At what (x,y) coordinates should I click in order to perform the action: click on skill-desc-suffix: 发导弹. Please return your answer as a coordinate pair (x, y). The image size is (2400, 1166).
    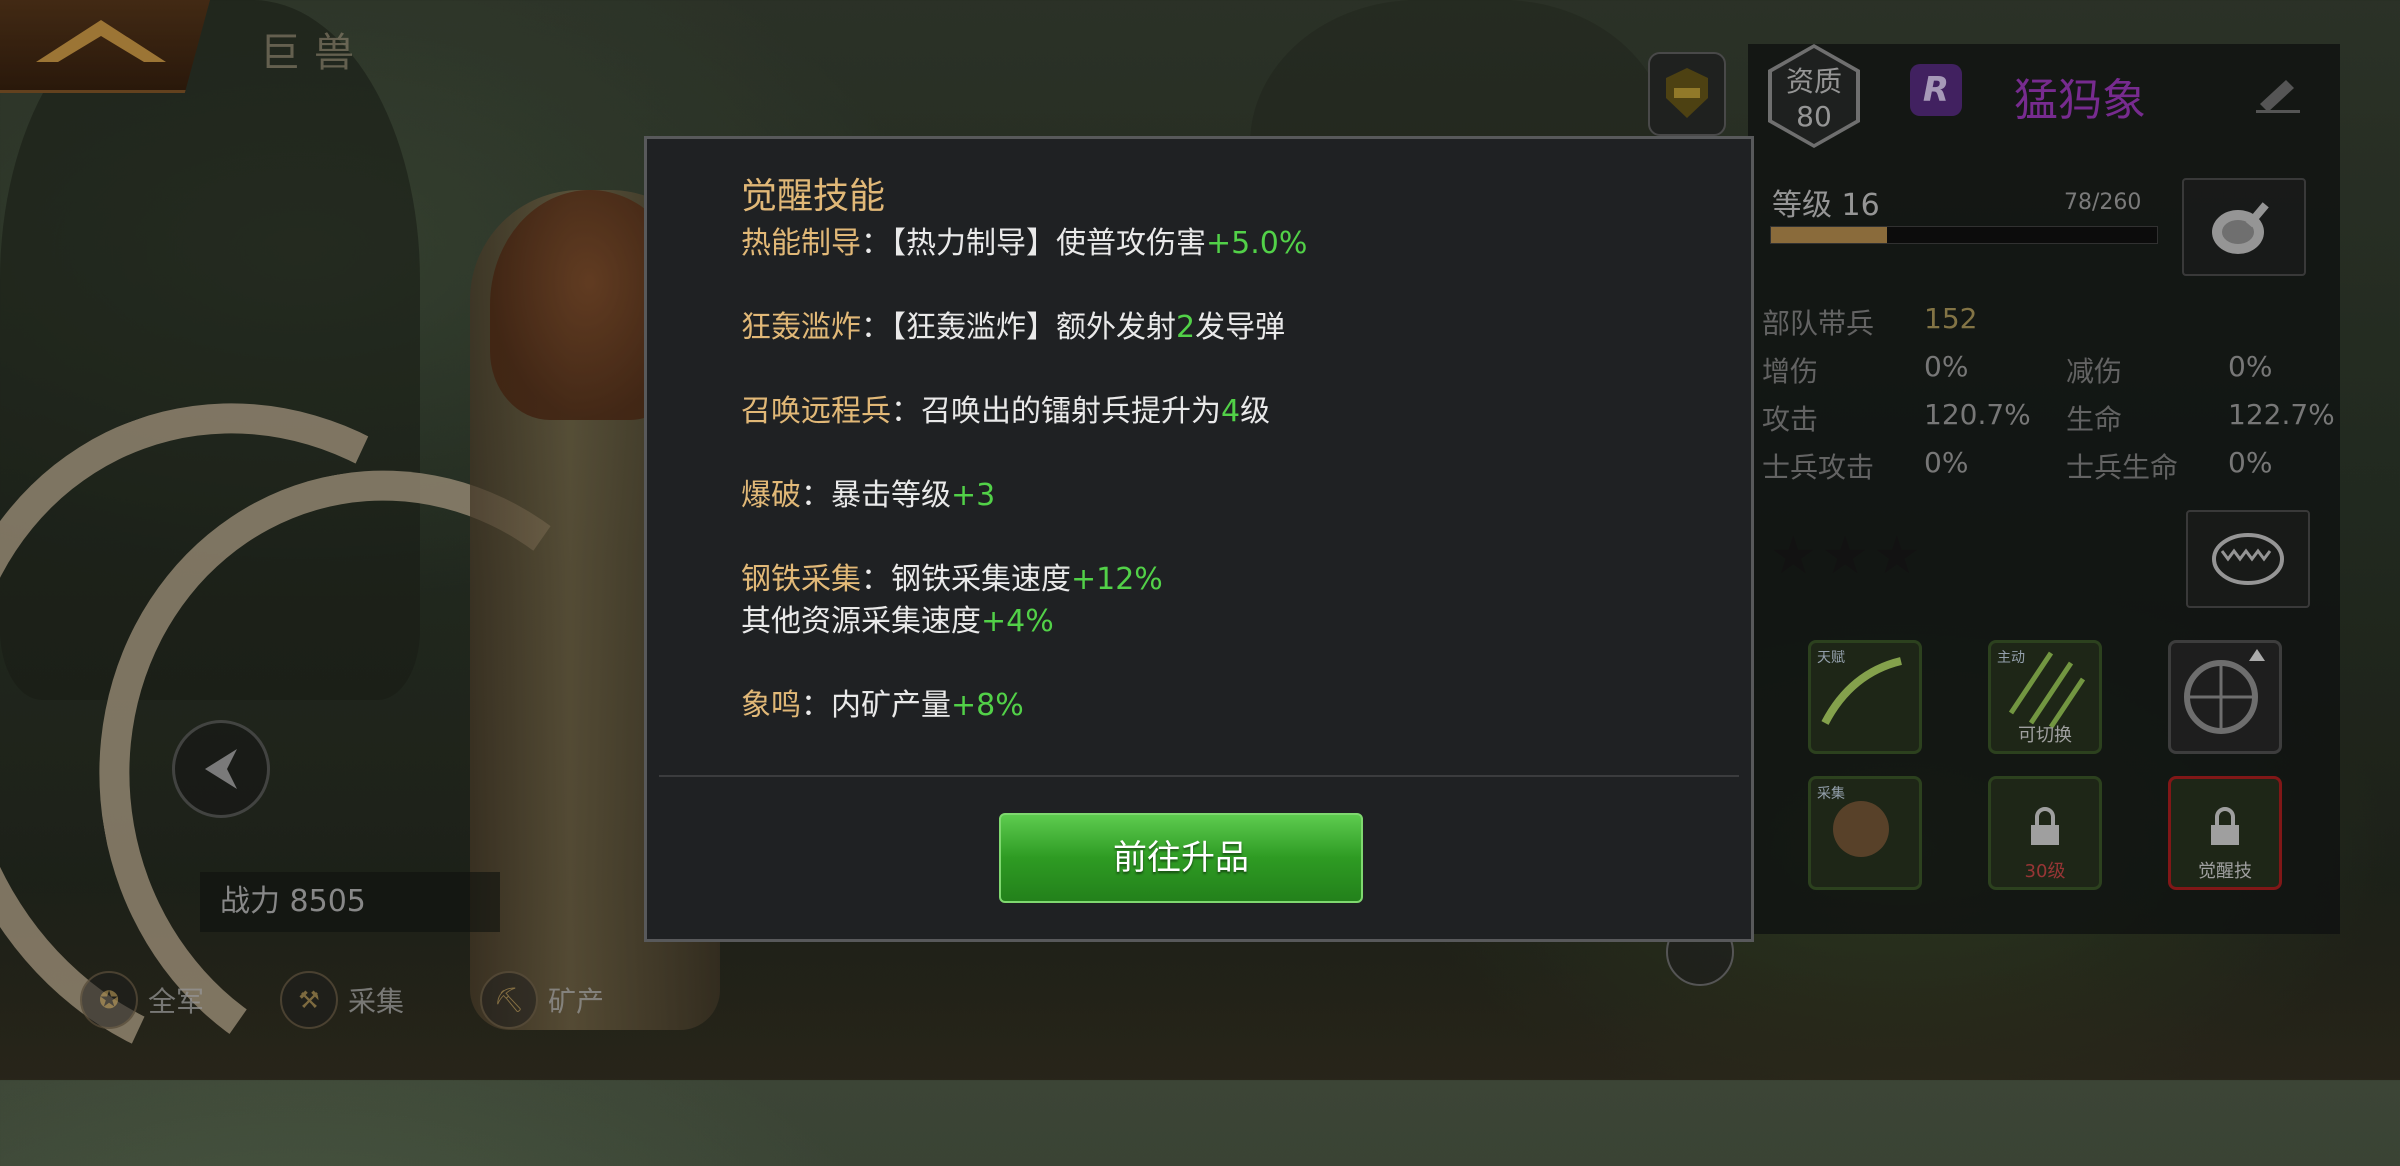
    Looking at the image, I should click on (1240, 327).